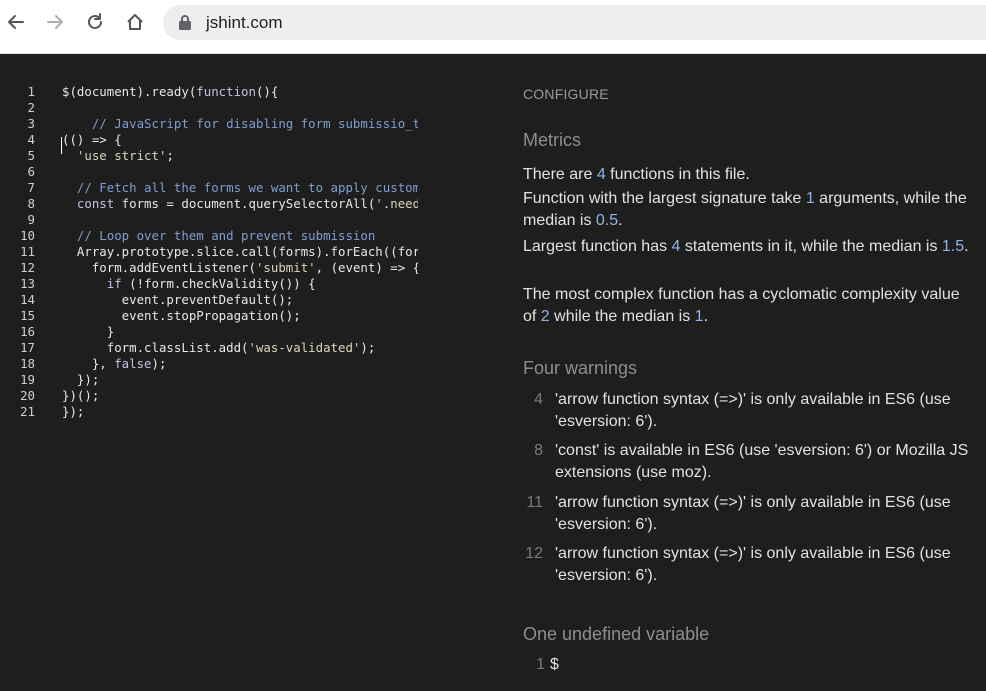 This screenshot has height=691, width=986. I want to click on back-button, so click(16, 22).